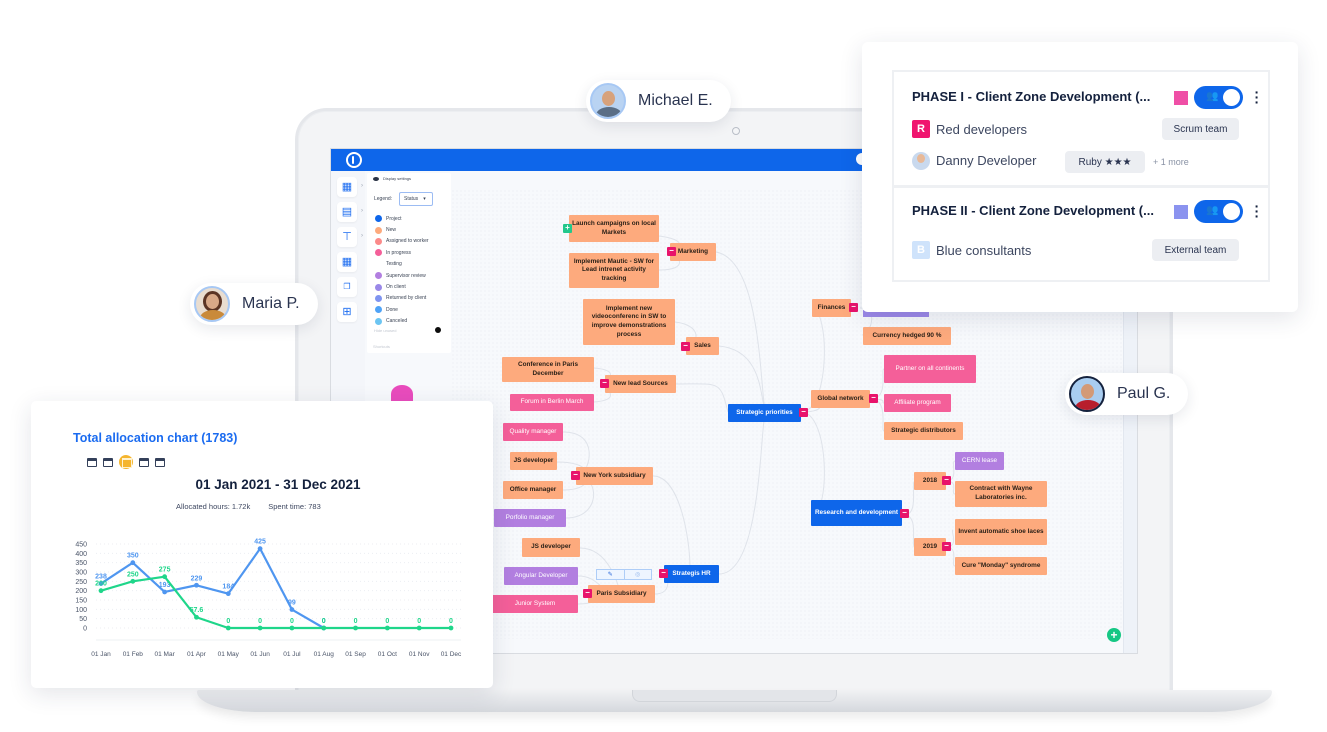 This screenshot has height=732, width=1327. Describe the element at coordinates (212, 304) in the screenshot. I see `avatar-maria` at that location.